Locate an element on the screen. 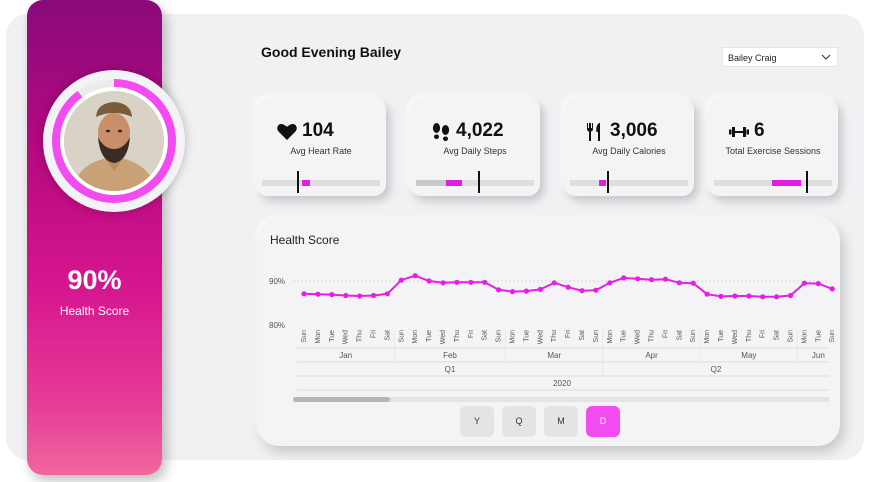 The height and width of the screenshot is (482, 871). fork-knife-icon is located at coordinates (593, 132).